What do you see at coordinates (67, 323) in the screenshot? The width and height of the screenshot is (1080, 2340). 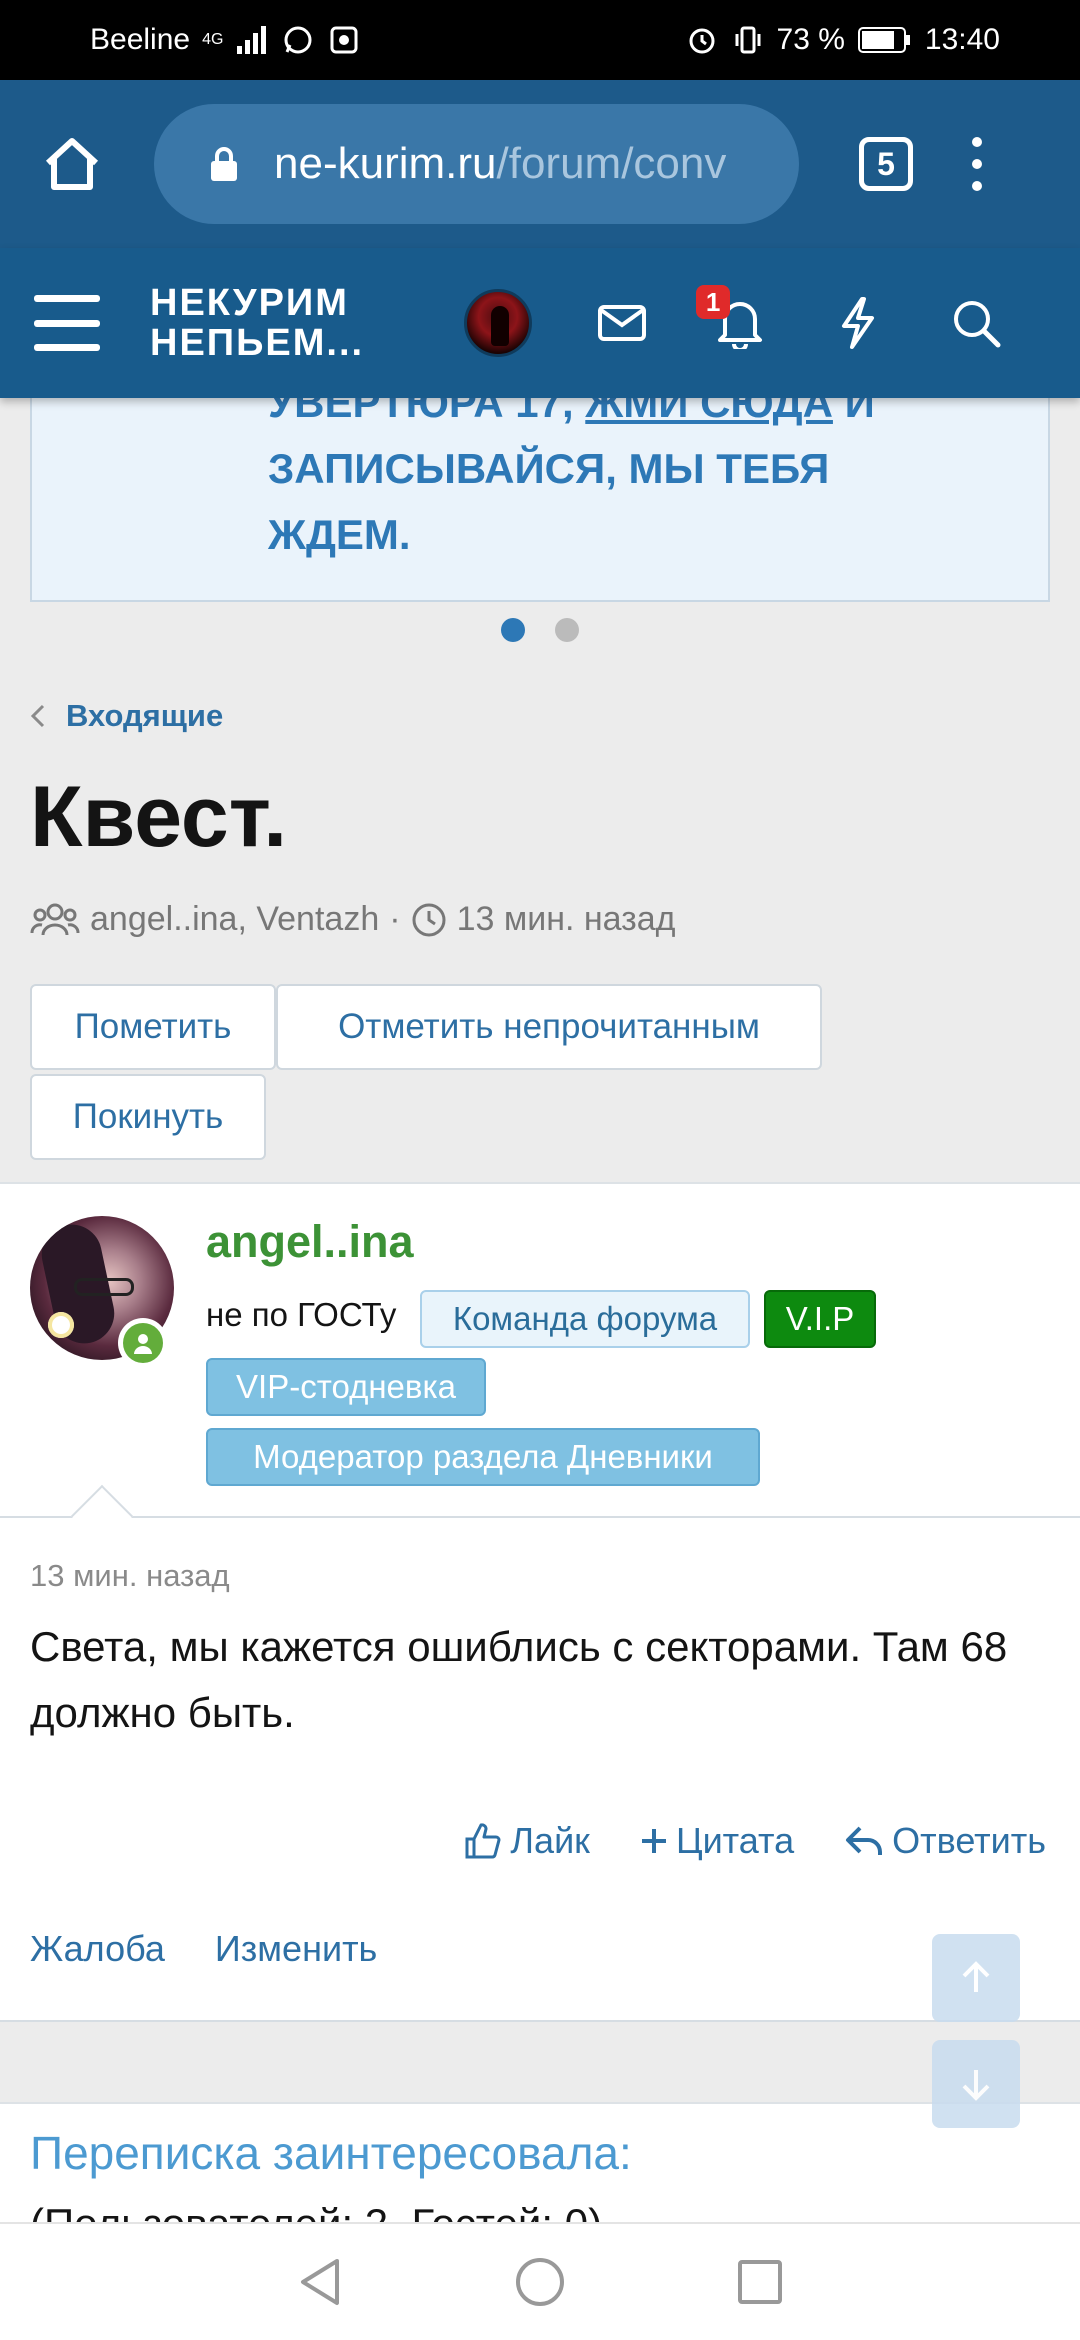 I see `hamburger-menu-icon` at bounding box center [67, 323].